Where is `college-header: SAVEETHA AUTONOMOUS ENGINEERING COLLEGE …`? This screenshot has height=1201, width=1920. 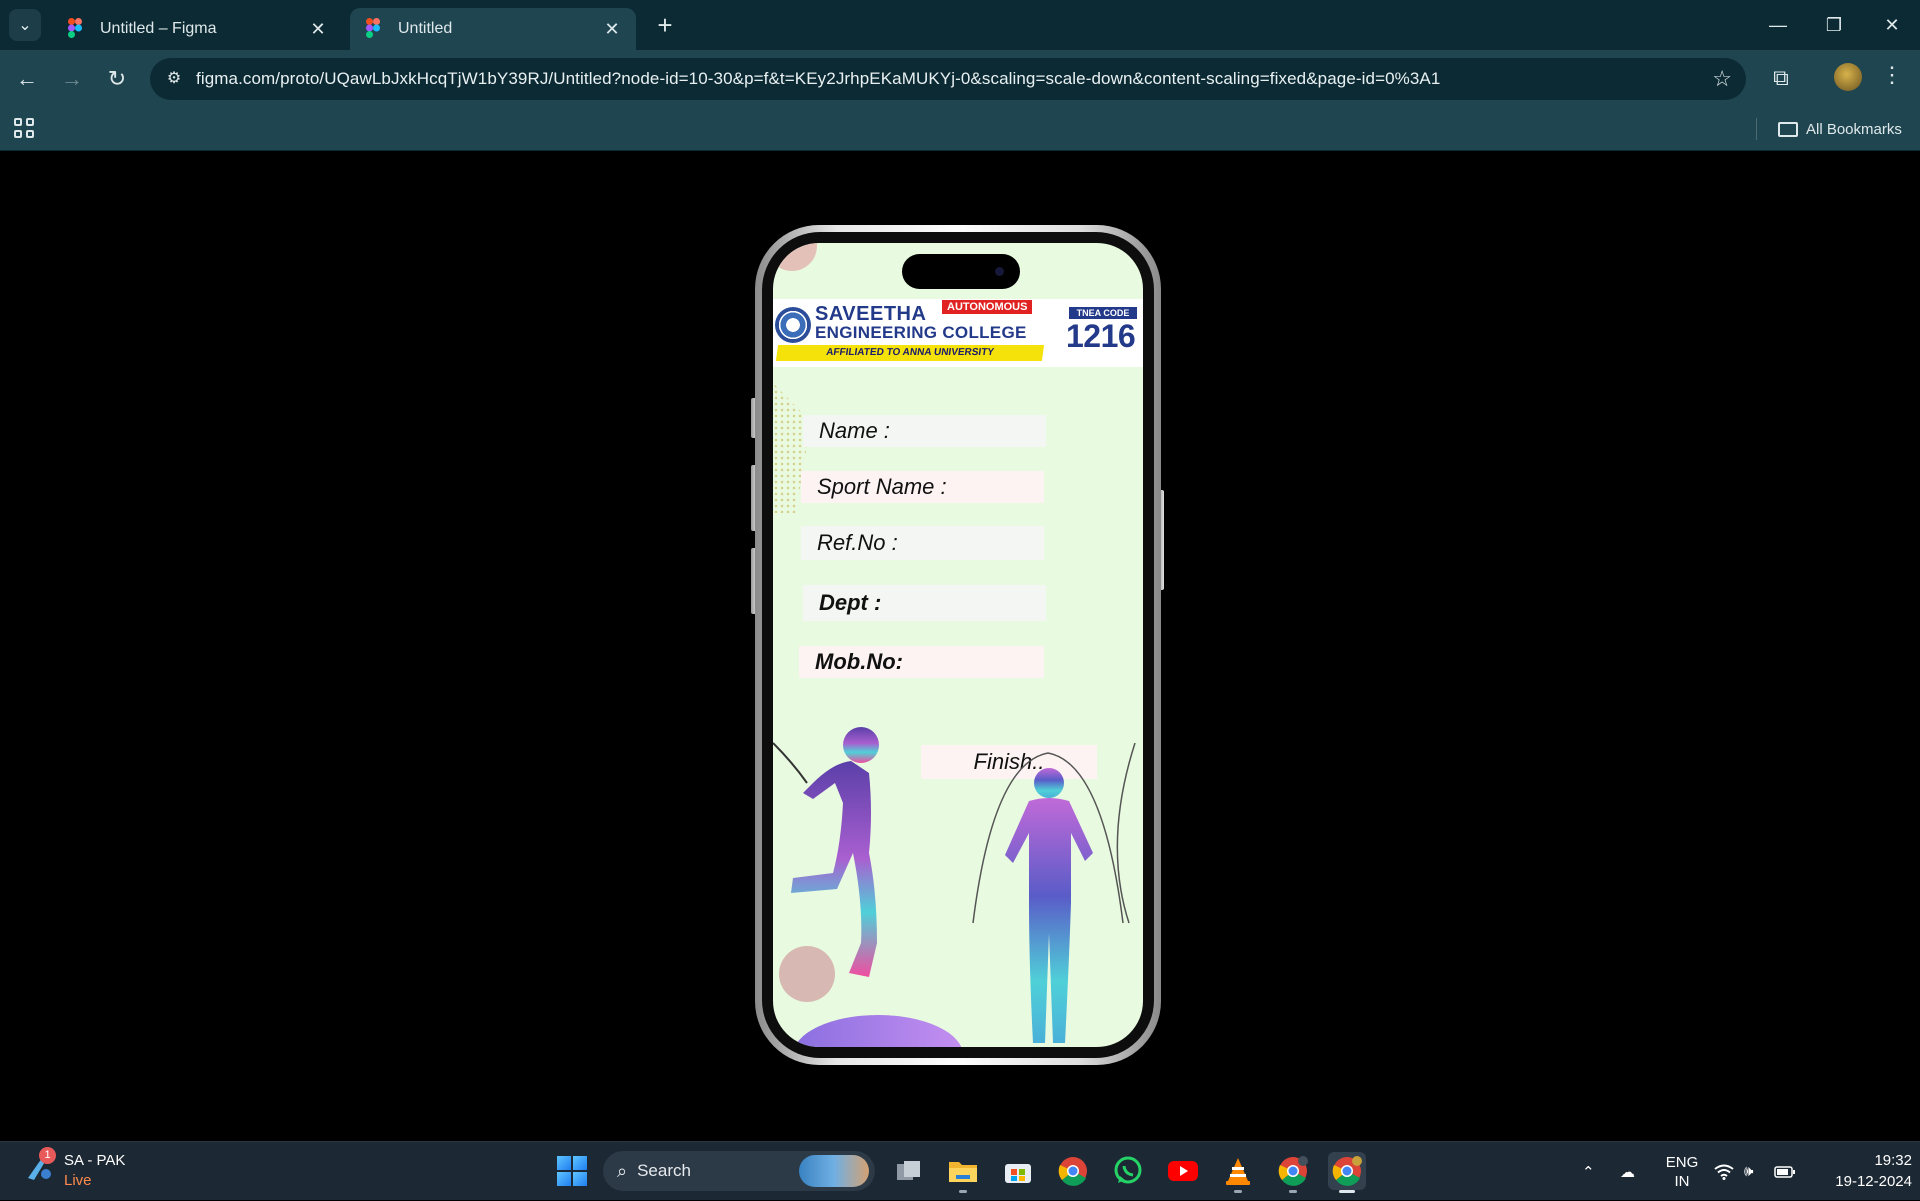 college-header: SAVEETHA AUTONOMOUS ENGINEERING COLLEGE … is located at coordinates (958, 333).